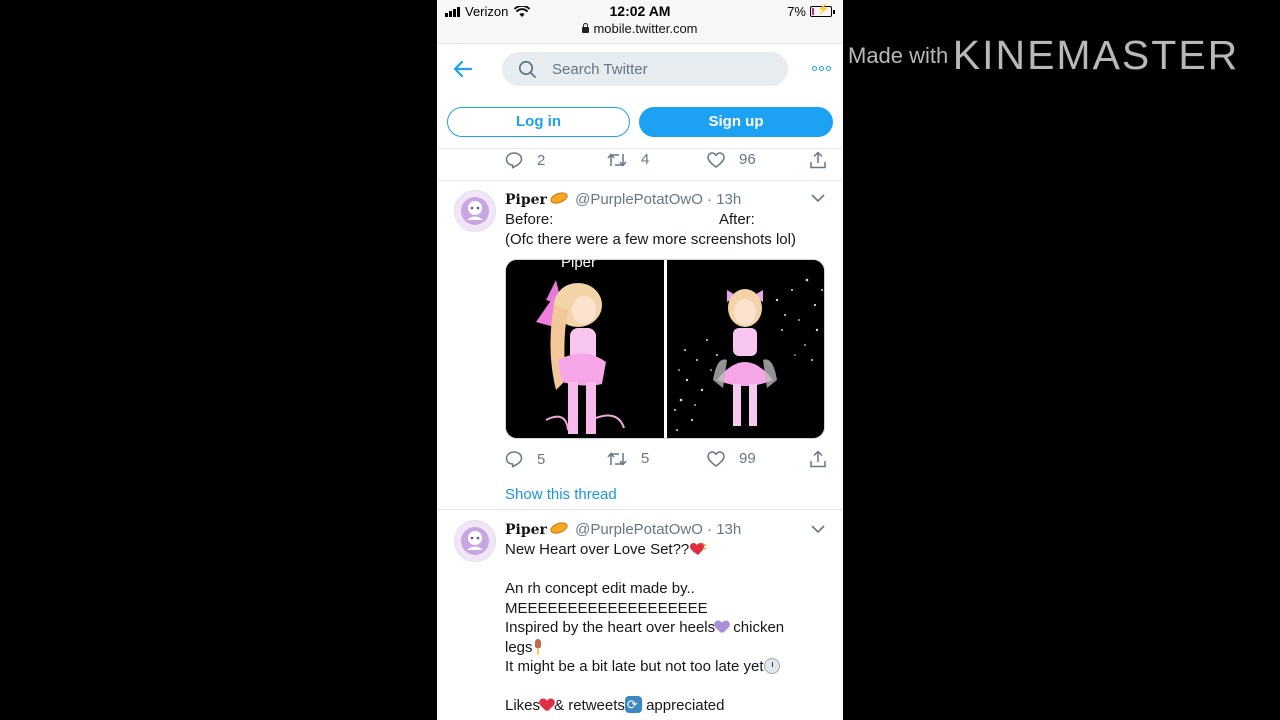 This screenshot has height=720, width=1280. Describe the element at coordinates (628, 458) in the screenshot. I see `retweet-button: 5` at that location.